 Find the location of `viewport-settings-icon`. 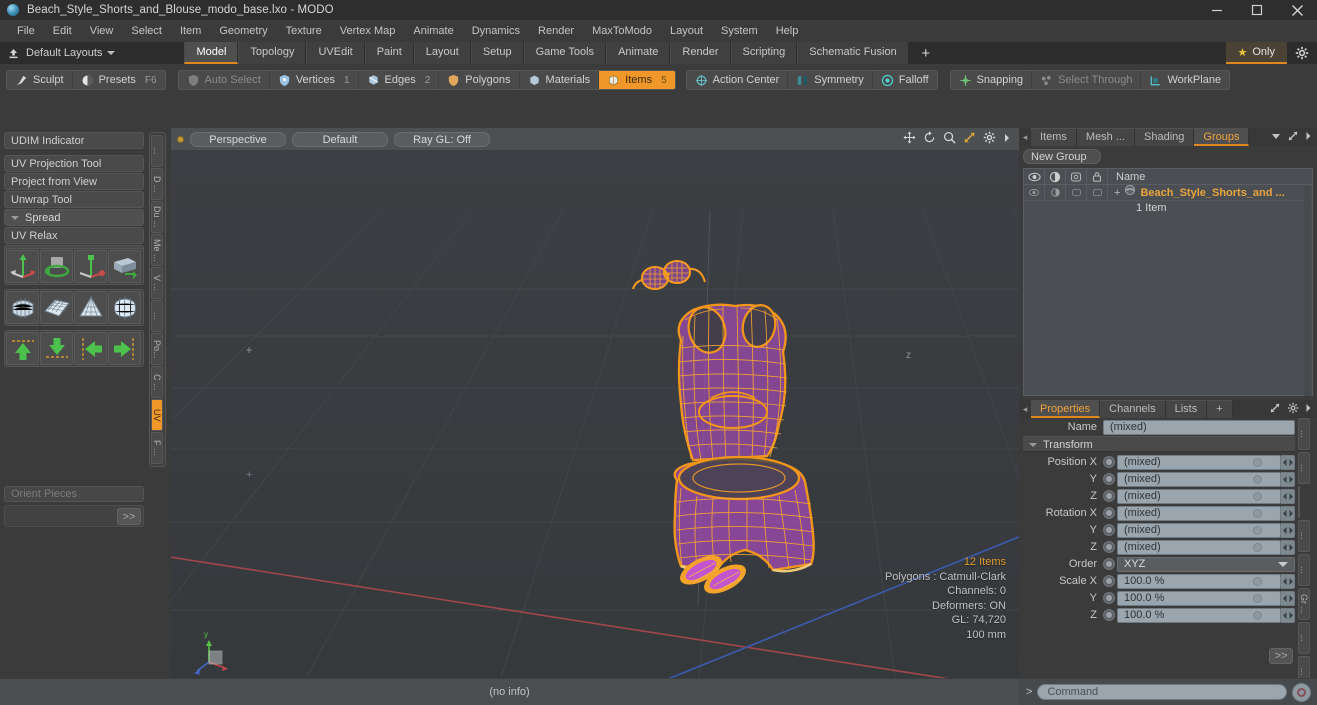

viewport-settings-icon is located at coordinates (989, 139).